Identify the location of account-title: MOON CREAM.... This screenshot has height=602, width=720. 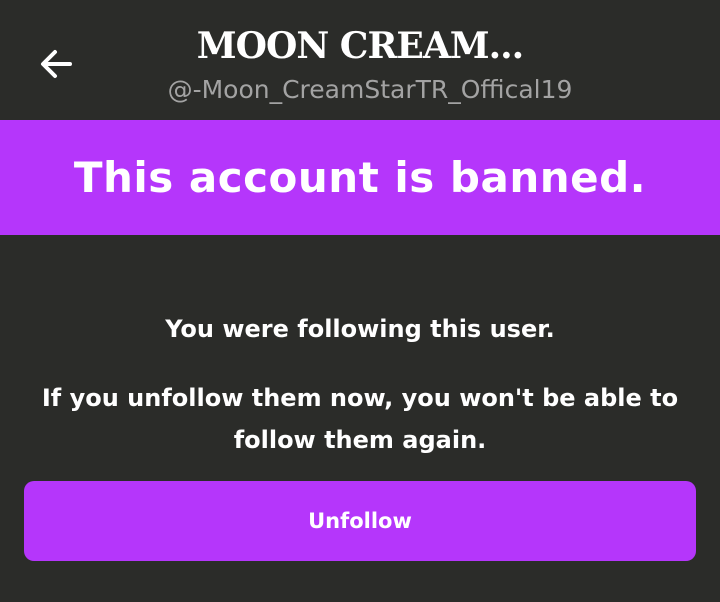
(360, 46).